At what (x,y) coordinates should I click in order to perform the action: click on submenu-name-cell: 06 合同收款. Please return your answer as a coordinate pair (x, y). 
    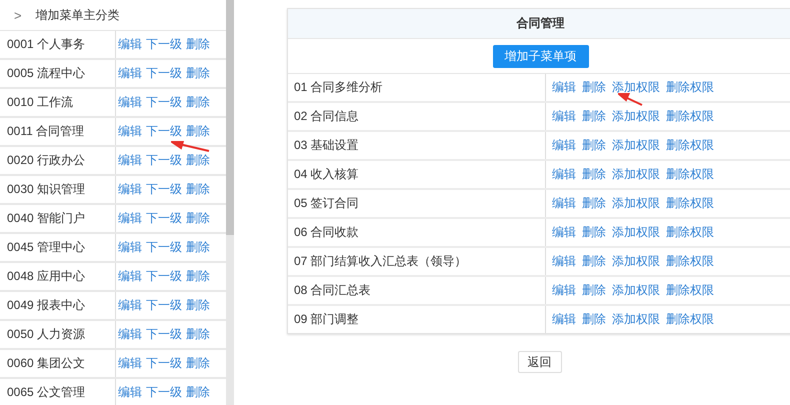
    Looking at the image, I should click on (417, 232).